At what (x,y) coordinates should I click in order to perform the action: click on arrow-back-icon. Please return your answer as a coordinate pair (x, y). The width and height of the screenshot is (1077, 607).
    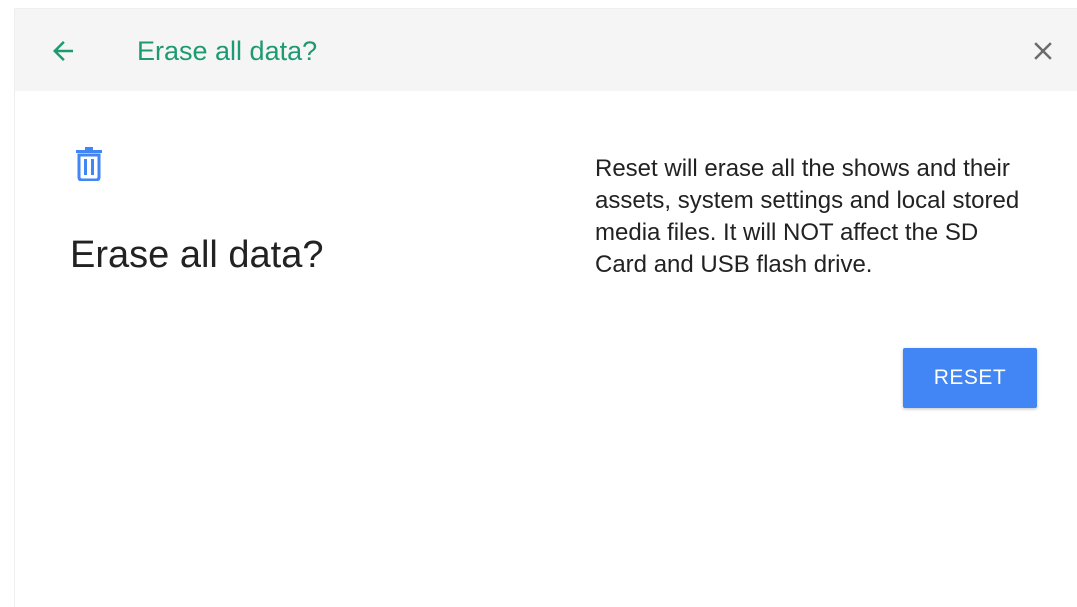
    Looking at the image, I should click on (63, 51).